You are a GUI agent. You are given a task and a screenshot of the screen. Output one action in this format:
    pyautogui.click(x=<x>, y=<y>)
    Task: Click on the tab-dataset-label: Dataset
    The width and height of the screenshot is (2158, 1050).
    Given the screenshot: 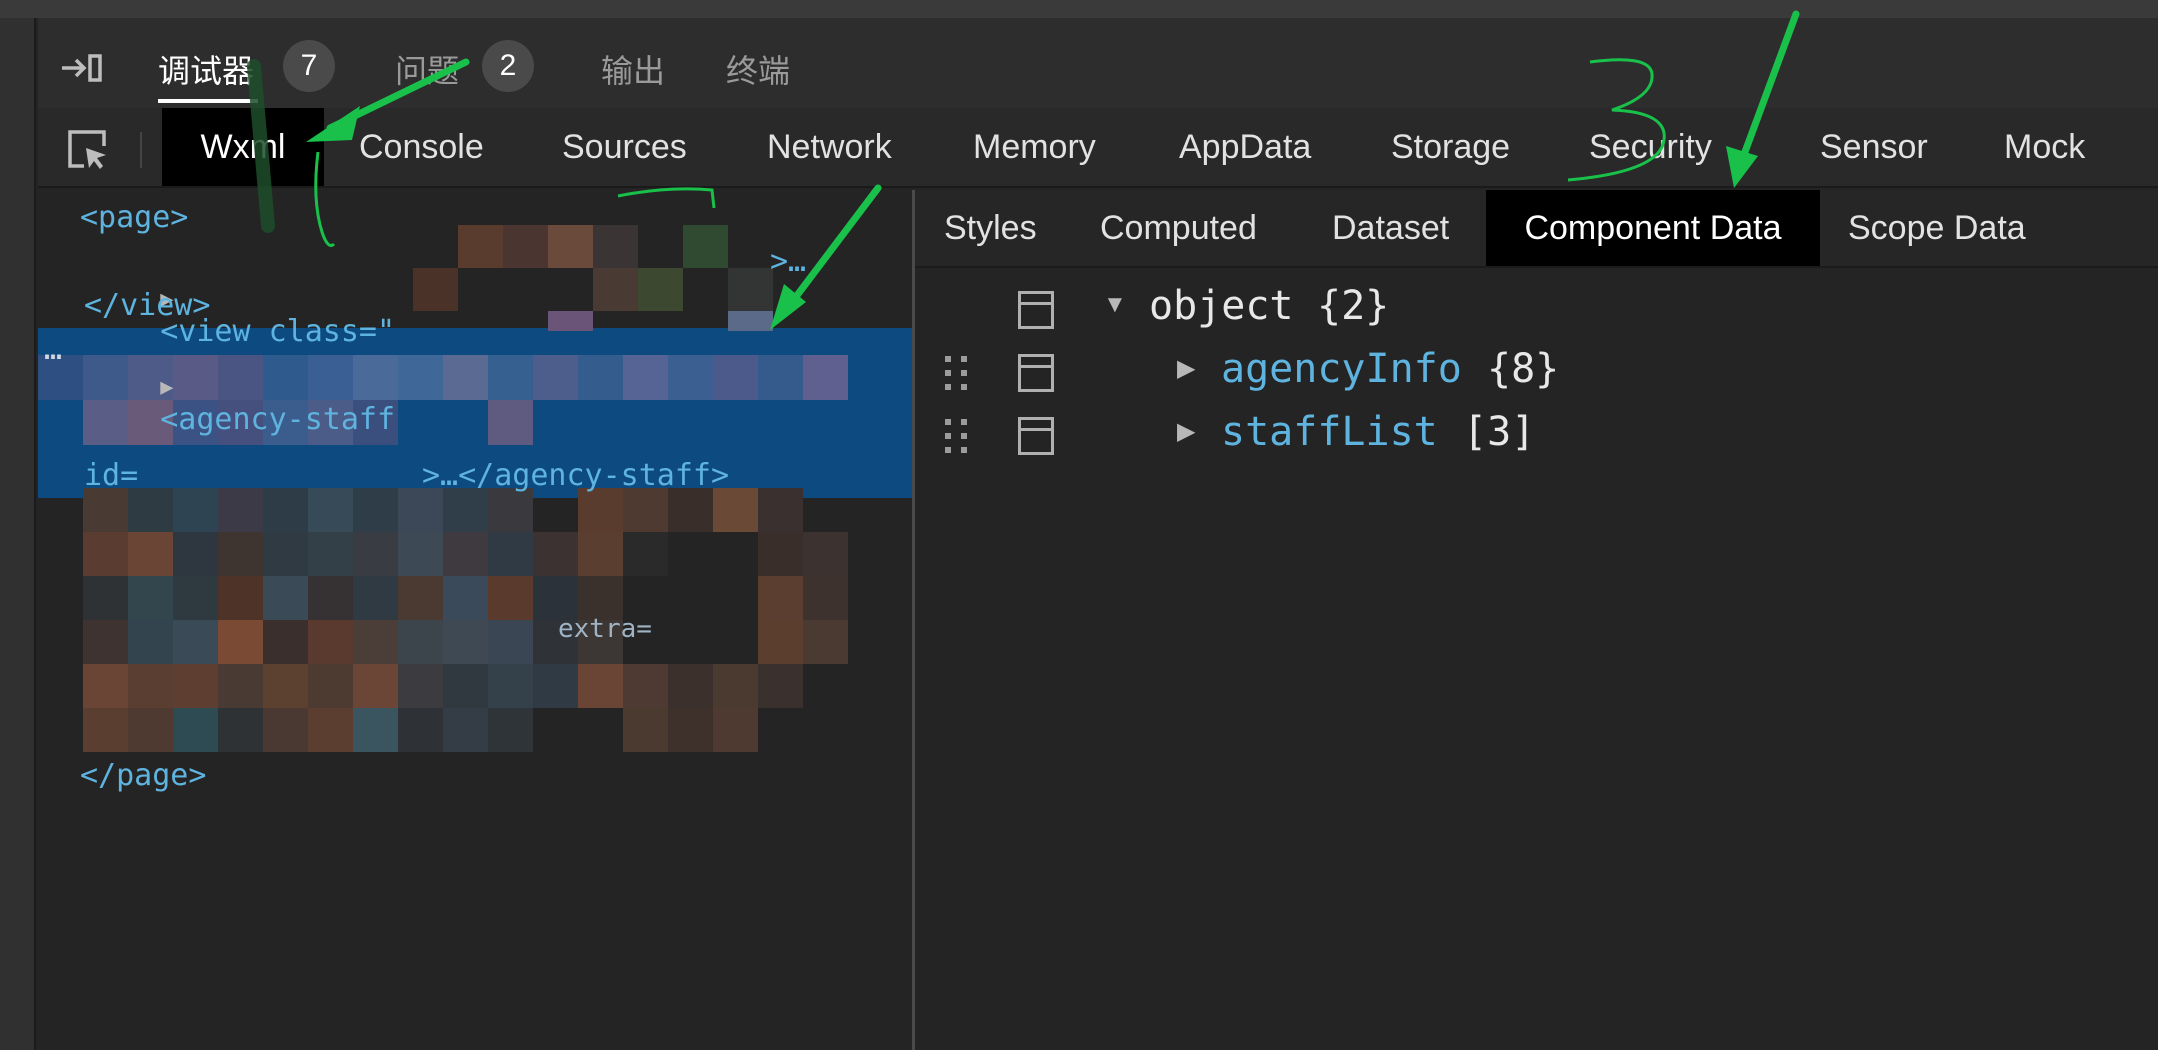 What is the action you would take?
    pyautogui.click(x=1391, y=227)
    